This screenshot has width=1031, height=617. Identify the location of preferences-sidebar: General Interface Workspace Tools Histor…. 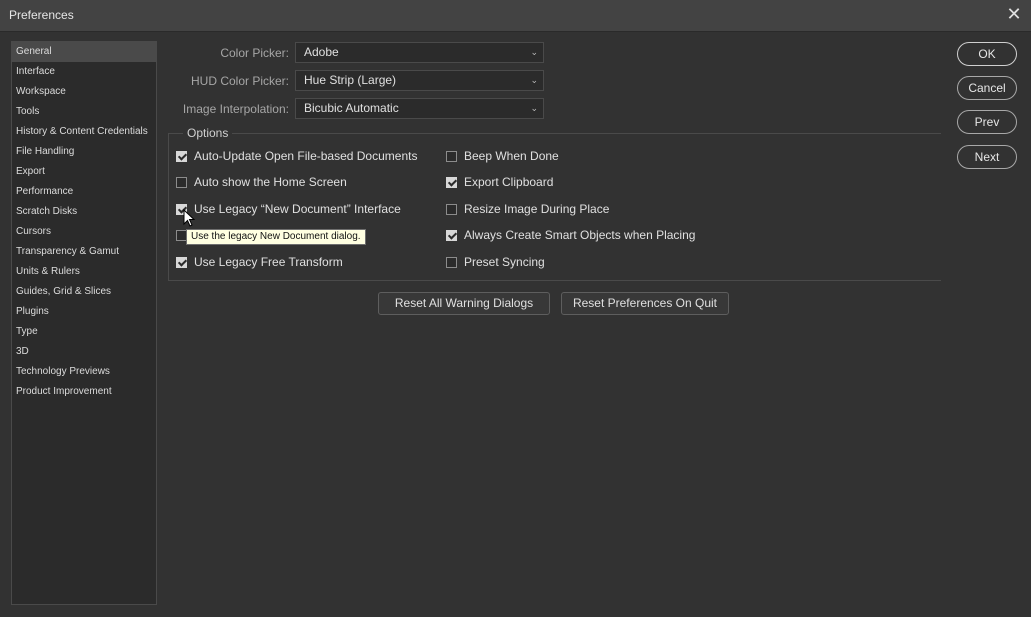
(84, 323).